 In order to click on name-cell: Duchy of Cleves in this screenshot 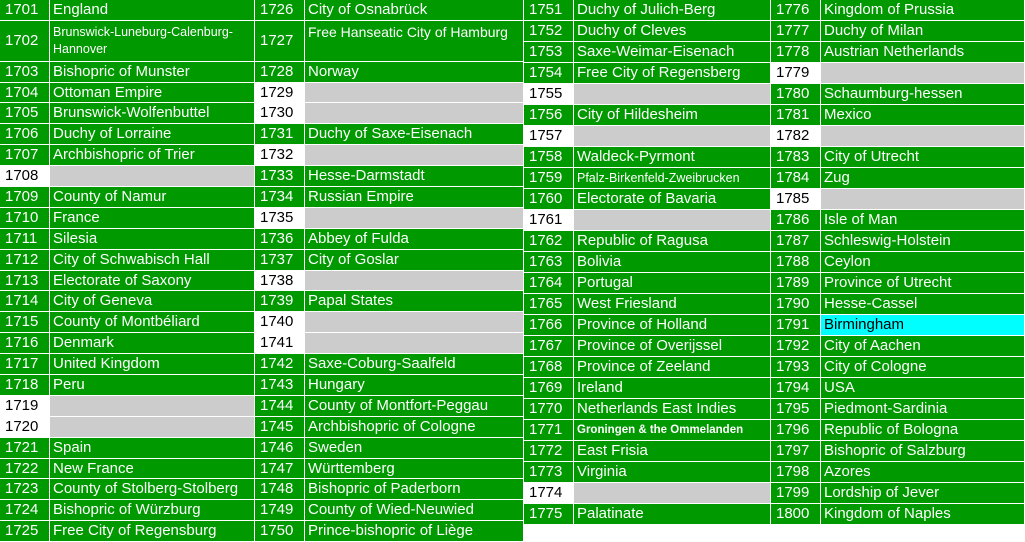, I will do `click(632, 30)`.